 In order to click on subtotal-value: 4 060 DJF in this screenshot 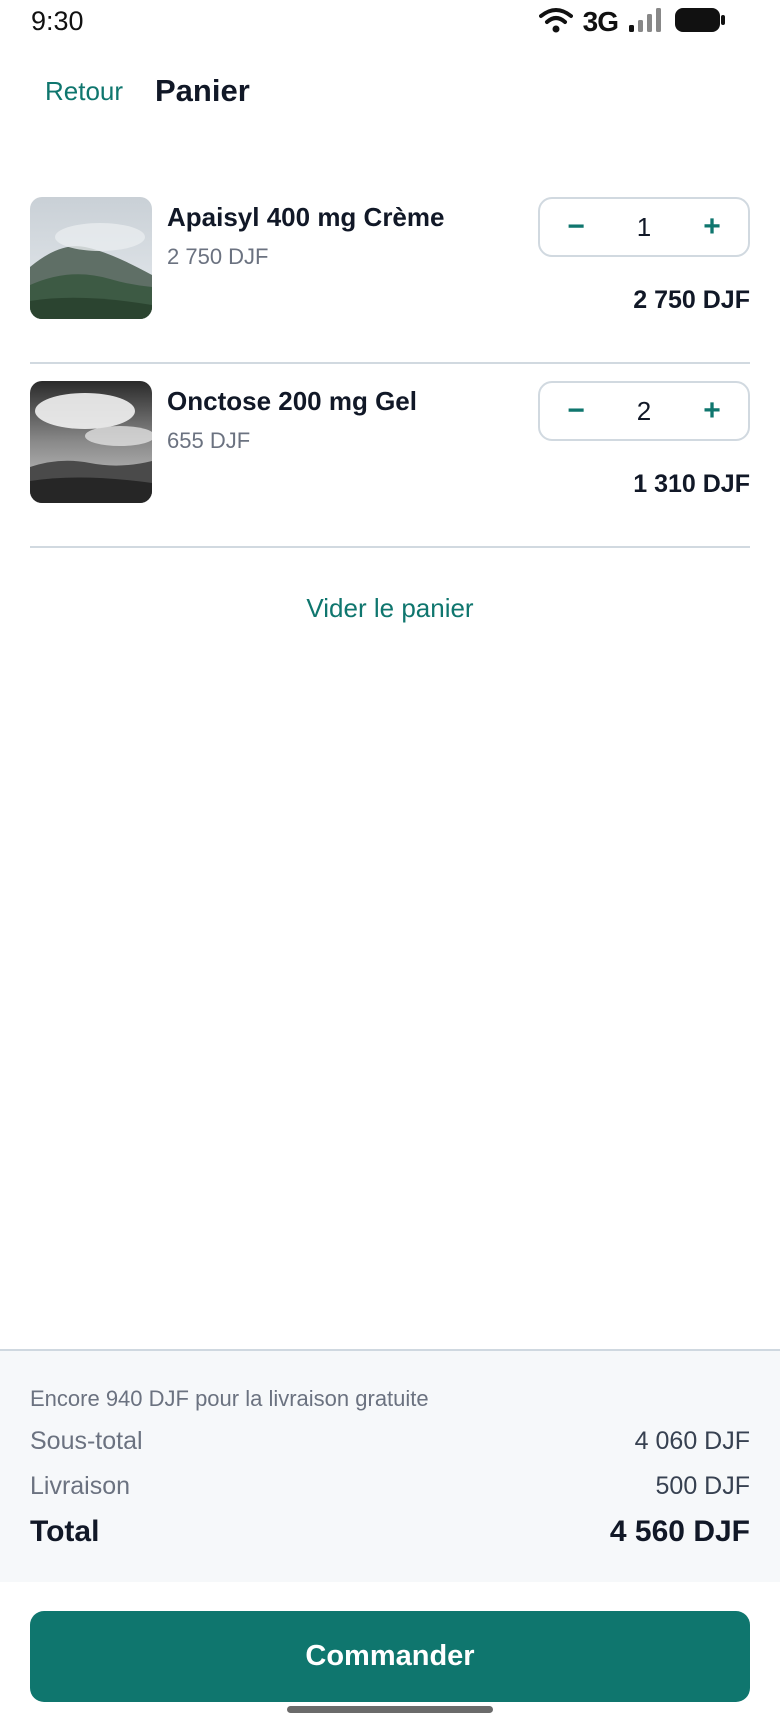, I will do `click(692, 1441)`.